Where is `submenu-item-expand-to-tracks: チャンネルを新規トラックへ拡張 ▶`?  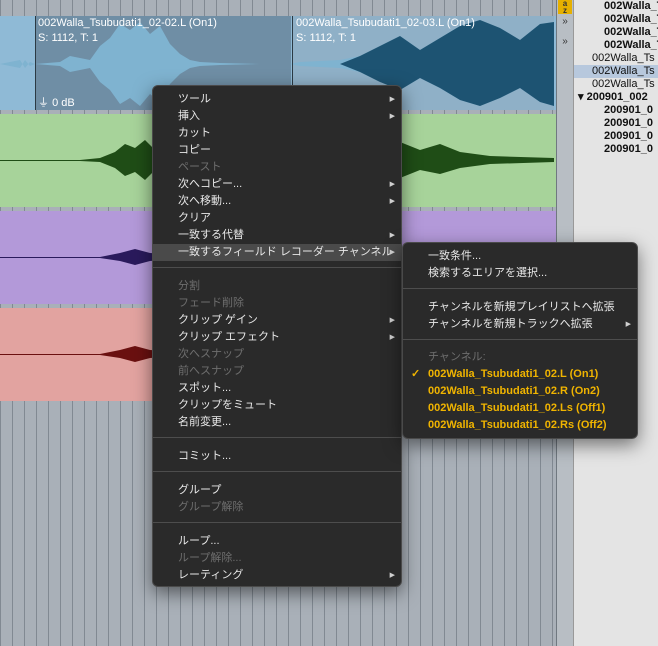 submenu-item-expand-to-tracks: チャンネルを新規トラックへ拡張 ▶ is located at coordinates (520, 324).